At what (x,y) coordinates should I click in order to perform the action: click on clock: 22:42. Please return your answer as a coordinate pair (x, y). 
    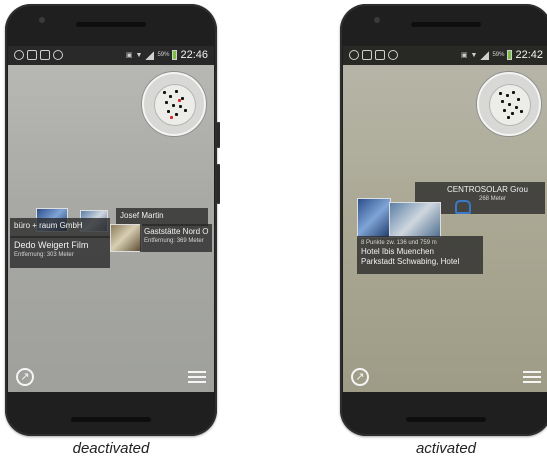
    Looking at the image, I should click on (529, 55).